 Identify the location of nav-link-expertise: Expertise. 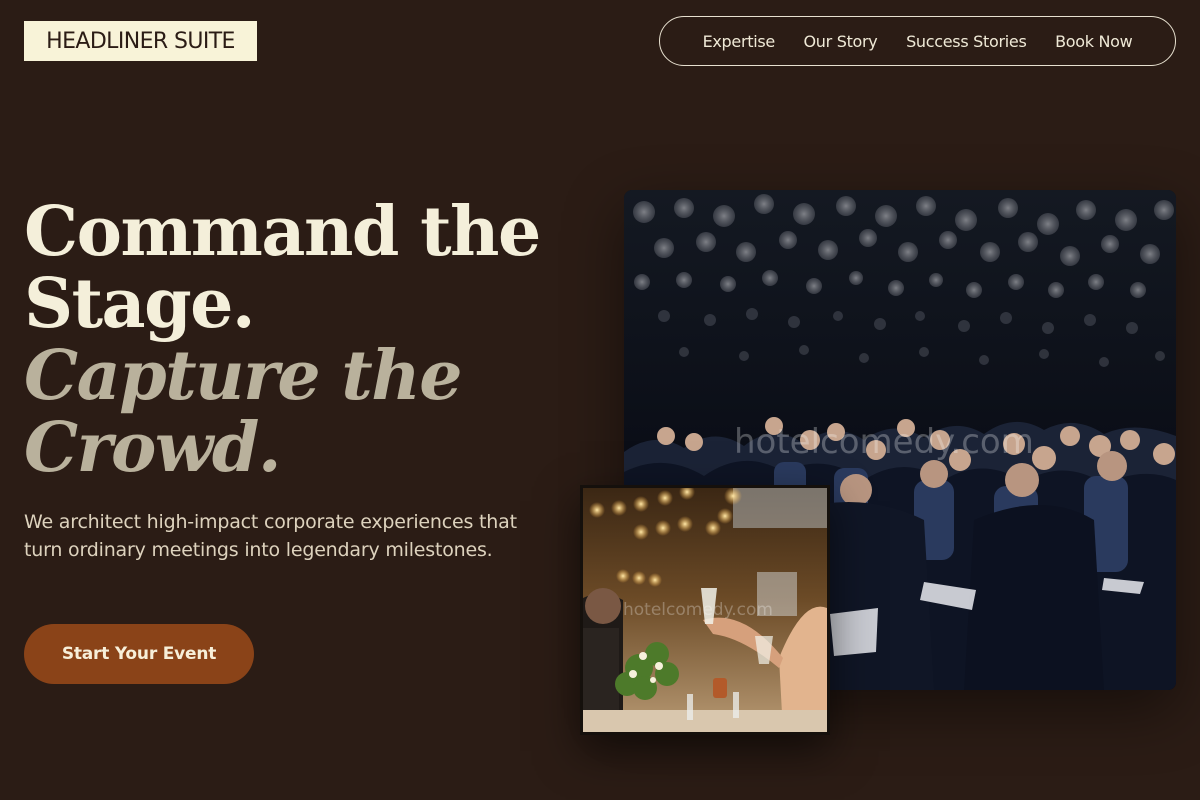
(739, 41).